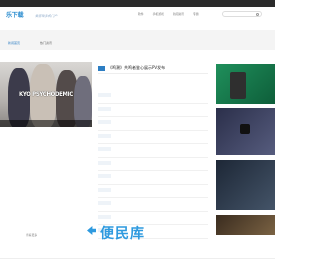  Describe the element at coordinates (158, 14) in the screenshot. I see `nav-item: 手机游戏` at that location.